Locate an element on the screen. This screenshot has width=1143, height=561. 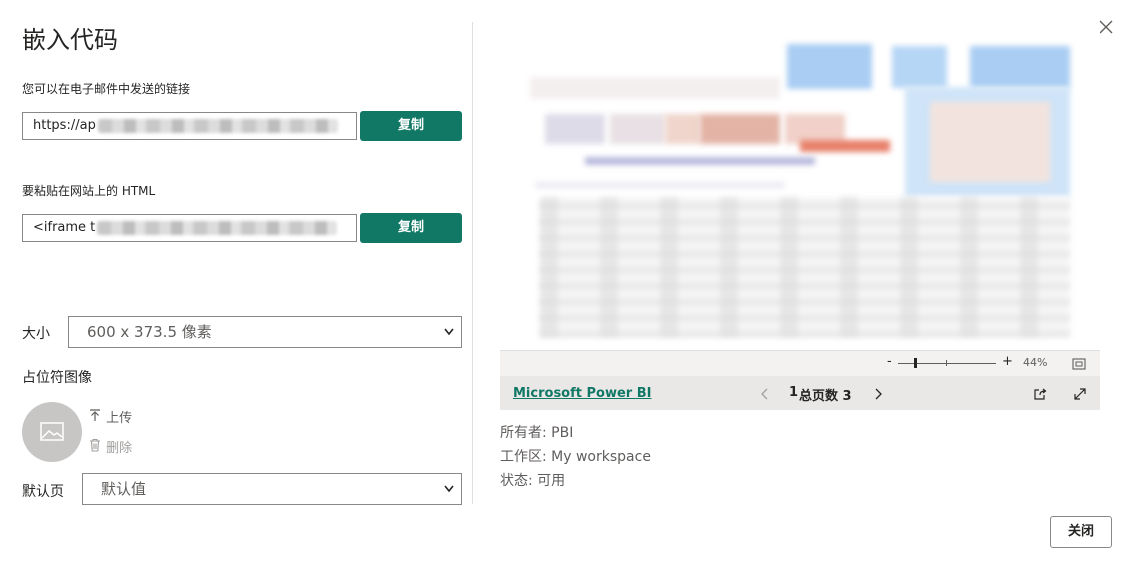
html-field: <iframe t is located at coordinates (189, 228).